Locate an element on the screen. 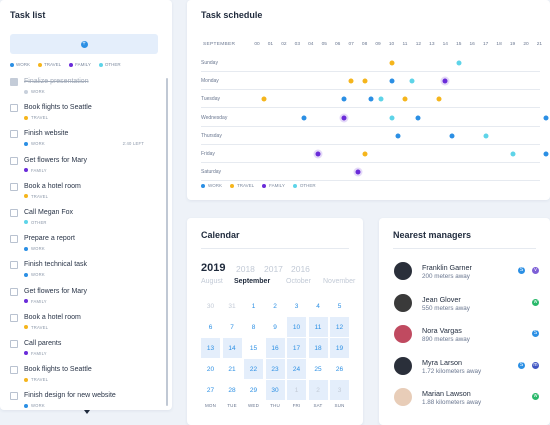 The width and height of the screenshot is (550, 425). month-option: August is located at coordinates (212, 281).